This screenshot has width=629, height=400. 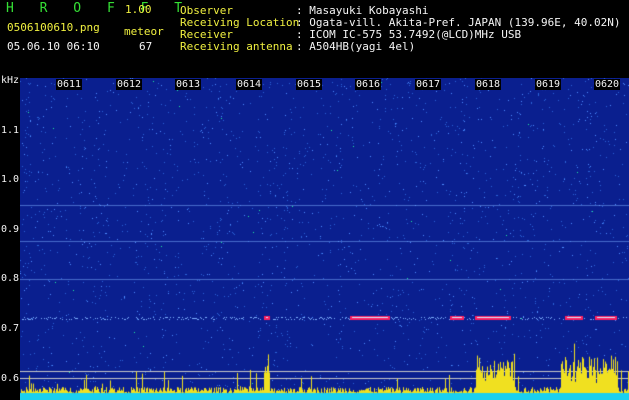 What do you see at coordinates (69, 84) in the screenshot?
I see `time-tick-label: 0611` at bounding box center [69, 84].